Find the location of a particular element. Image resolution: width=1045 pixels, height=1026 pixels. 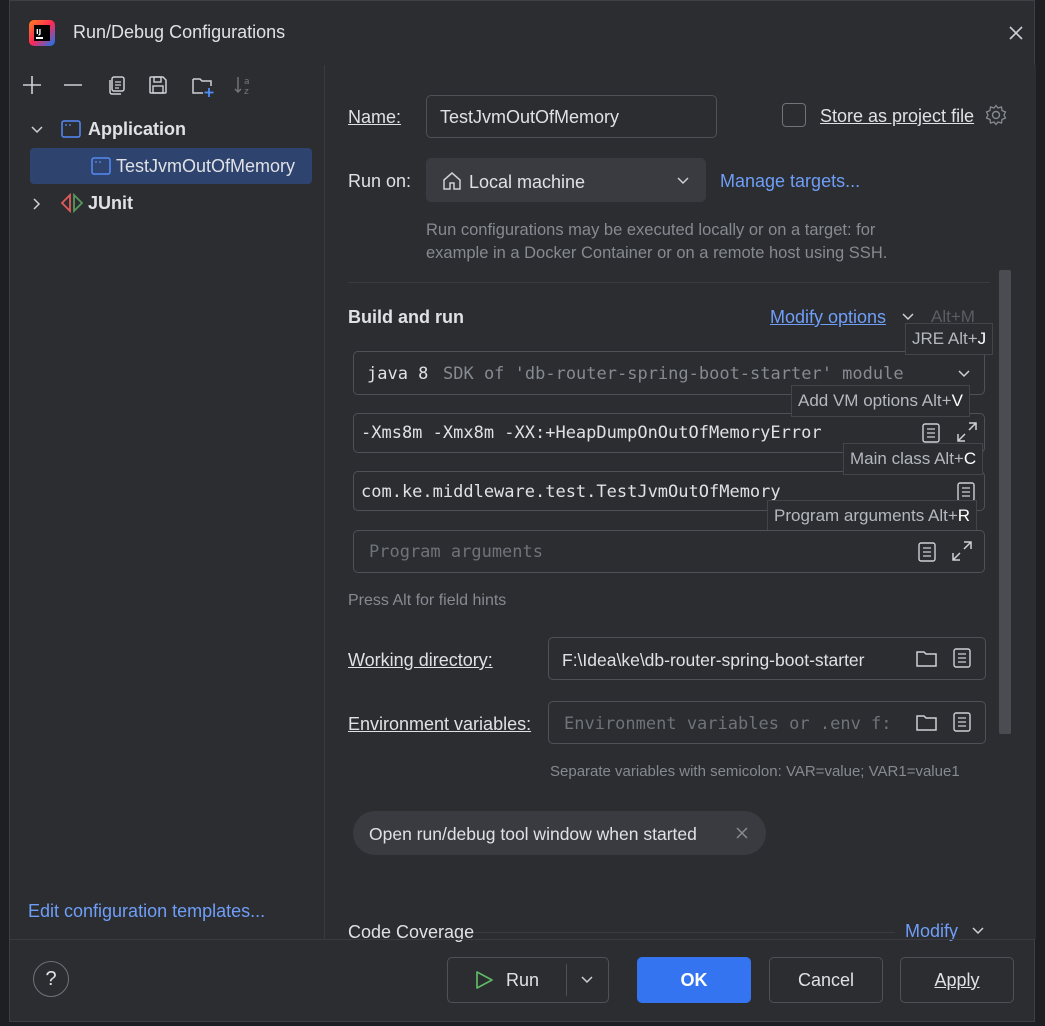

svg-text: a is located at coordinates (247, 82).